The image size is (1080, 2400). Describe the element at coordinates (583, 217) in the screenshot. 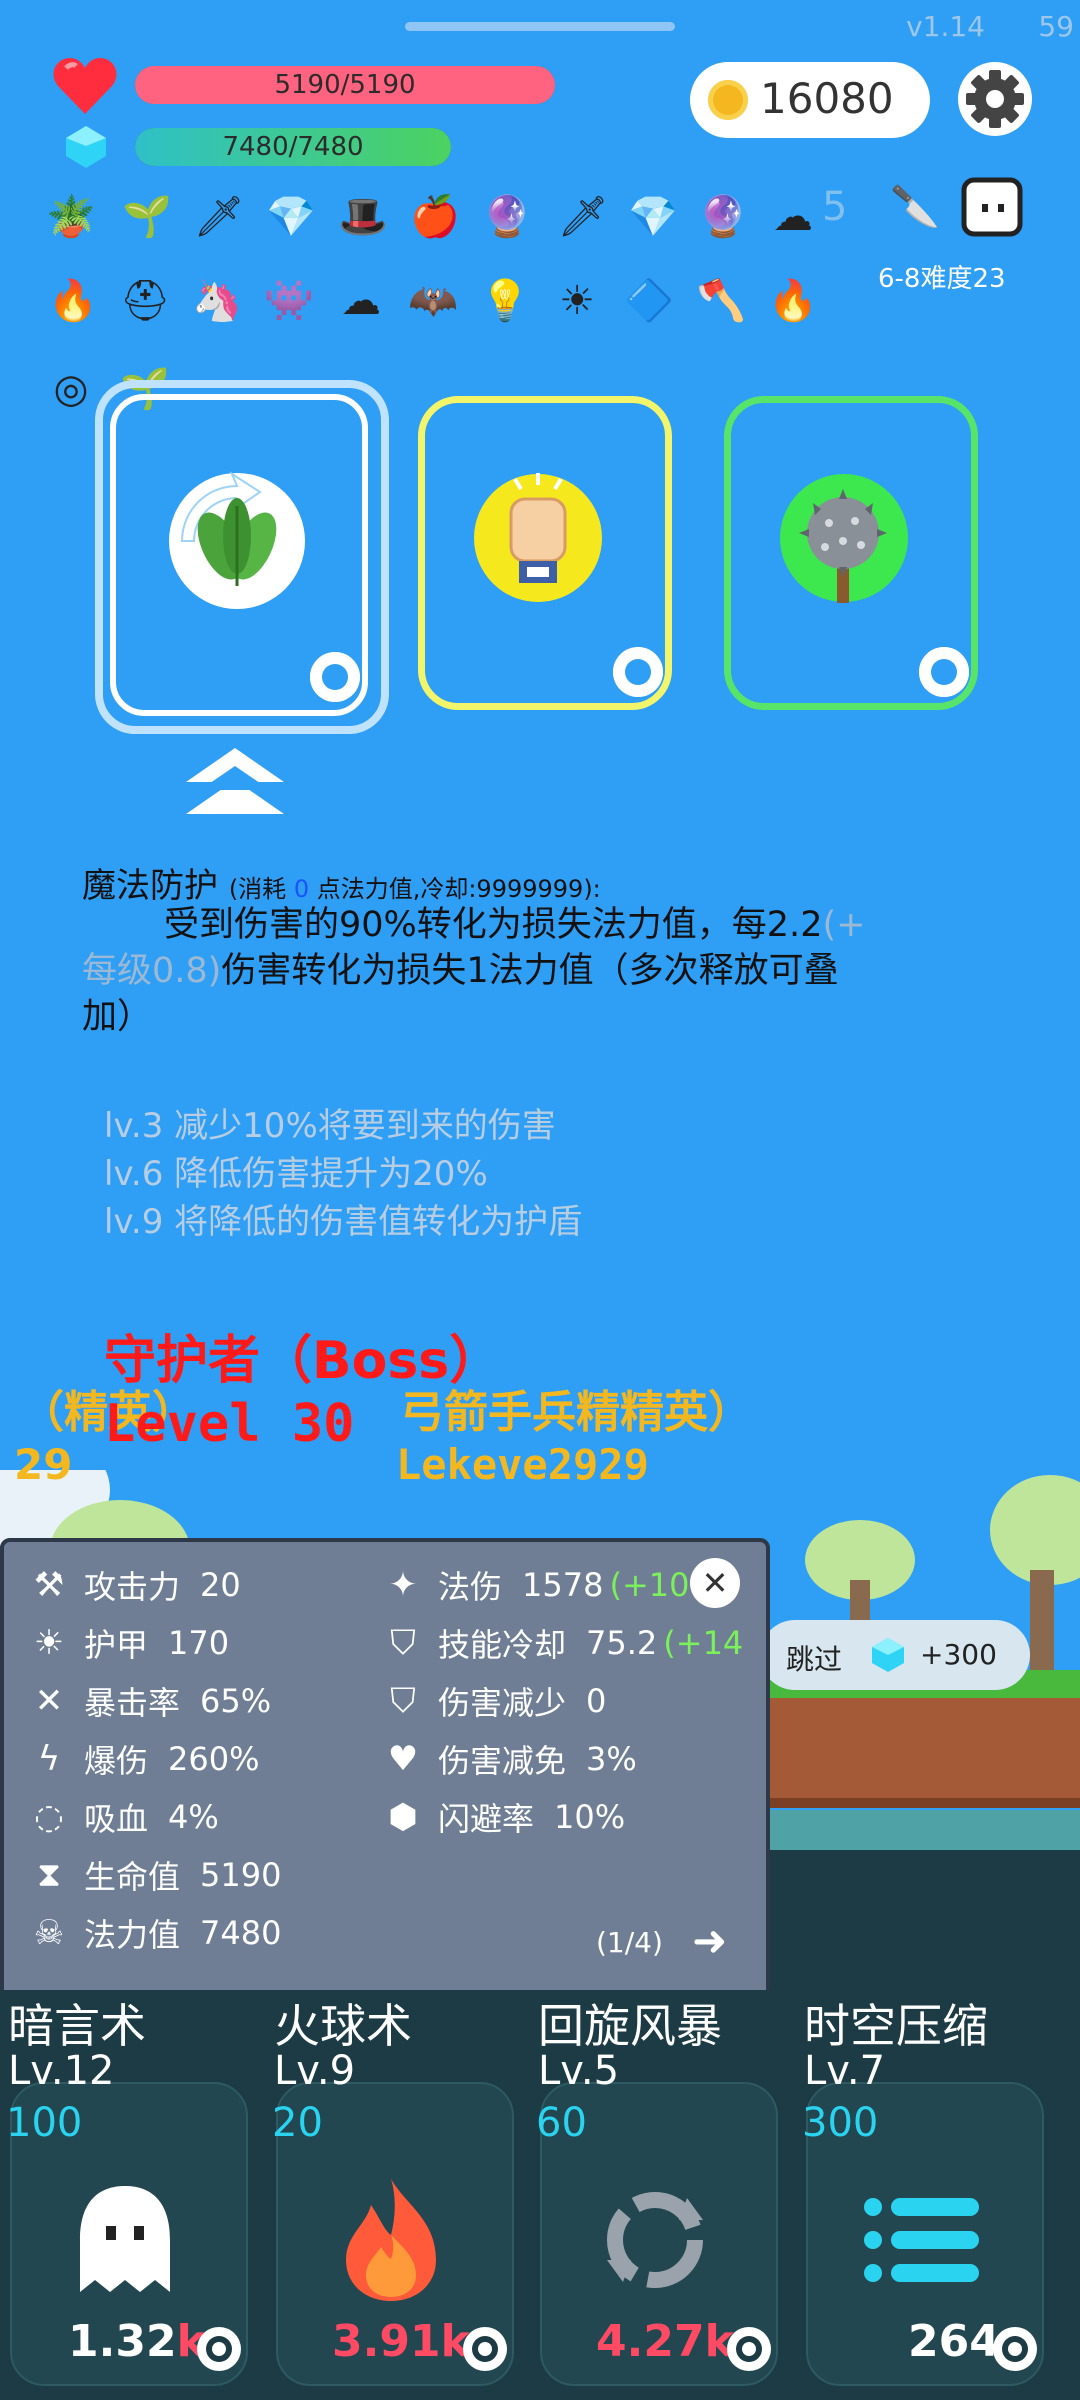

I see `dagger-icon: 🗡` at that location.